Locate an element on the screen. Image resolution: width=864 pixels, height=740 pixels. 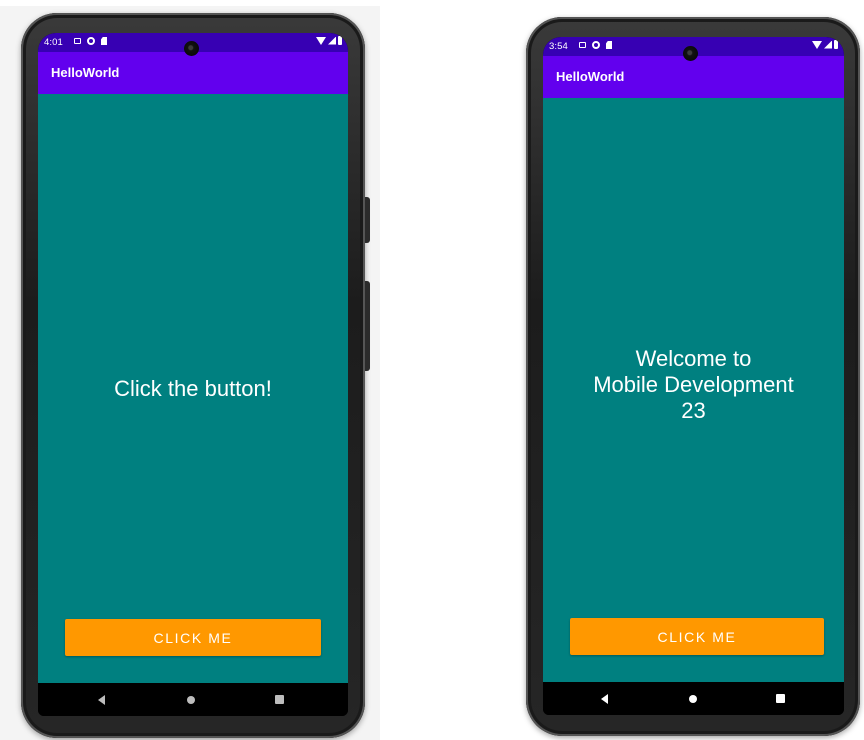
volume-button is located at coordinates (367, 326).